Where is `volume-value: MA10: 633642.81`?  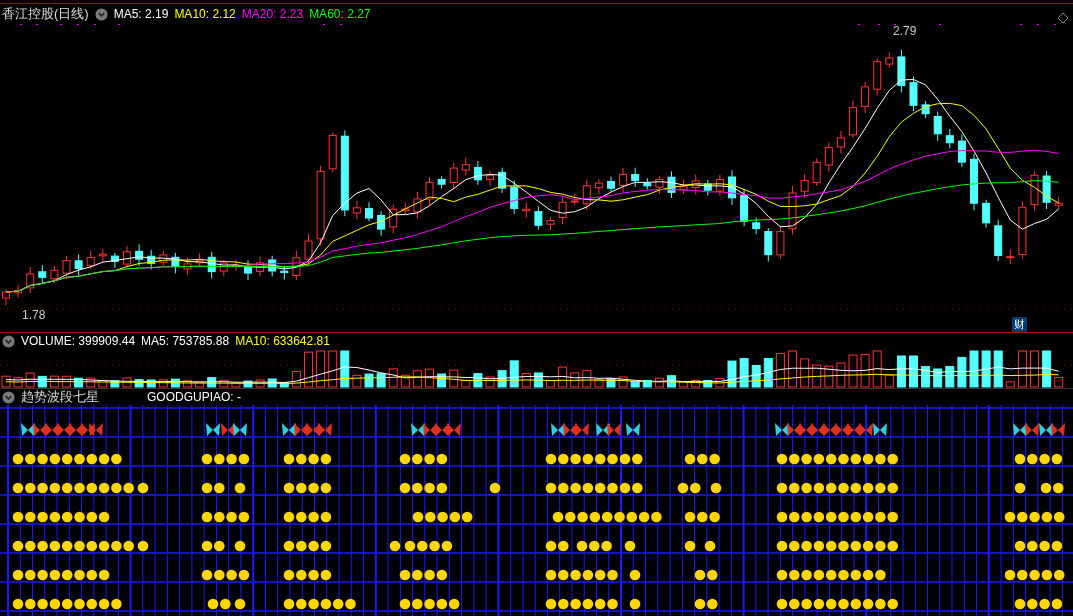
volume-value: MA10: 633642.81 is located at coordinates (282, 341).